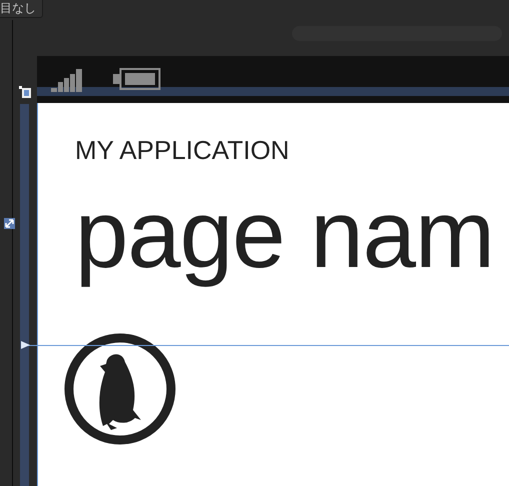 The width and height of the screenshot is (509, 486). Describe the element at coordinates (9, 223) in the screenshot. I see `resize-icon` at that location.